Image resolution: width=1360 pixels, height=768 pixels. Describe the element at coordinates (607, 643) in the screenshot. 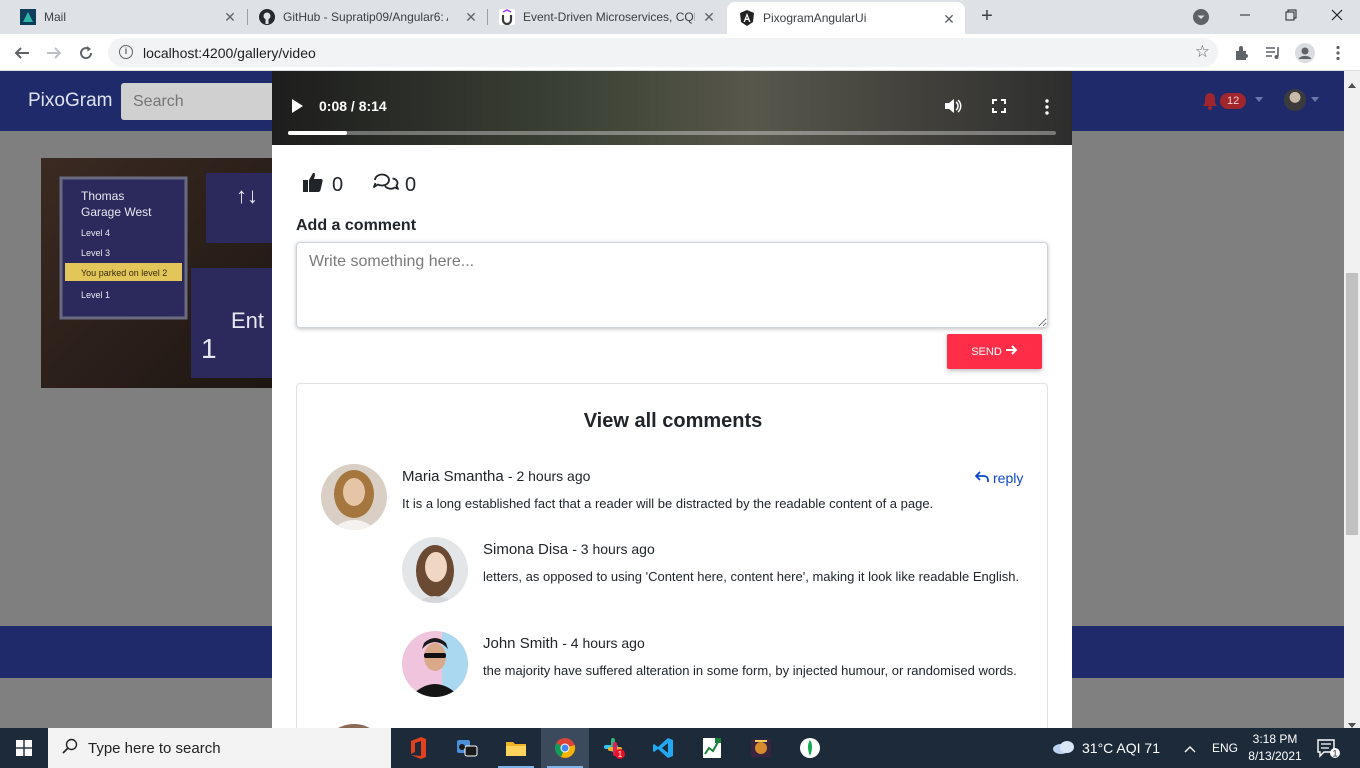

I see `comment-time: 4 hours ago` at that location.